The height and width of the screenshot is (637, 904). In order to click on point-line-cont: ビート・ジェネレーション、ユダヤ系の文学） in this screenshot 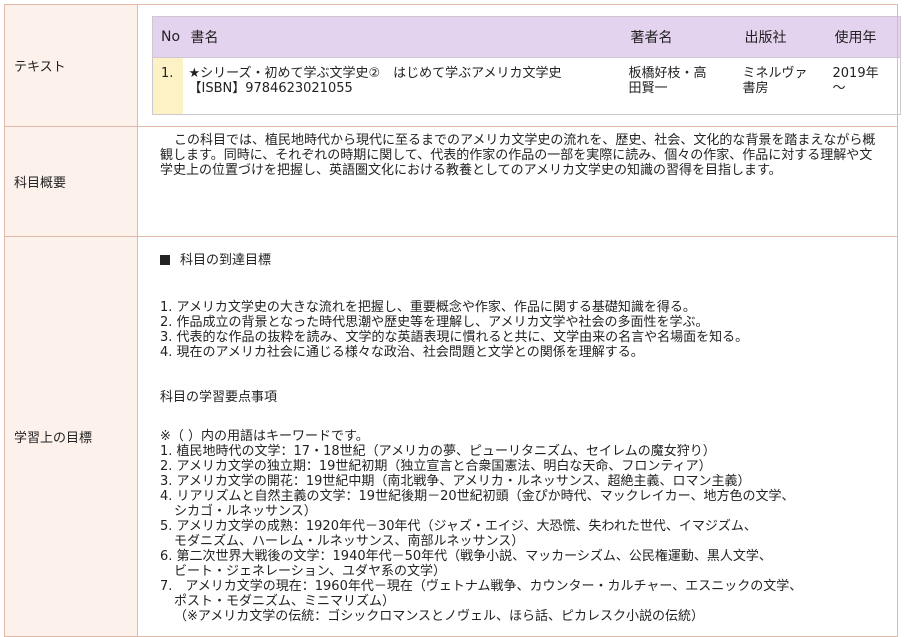, I will do `click(310, 571)`.